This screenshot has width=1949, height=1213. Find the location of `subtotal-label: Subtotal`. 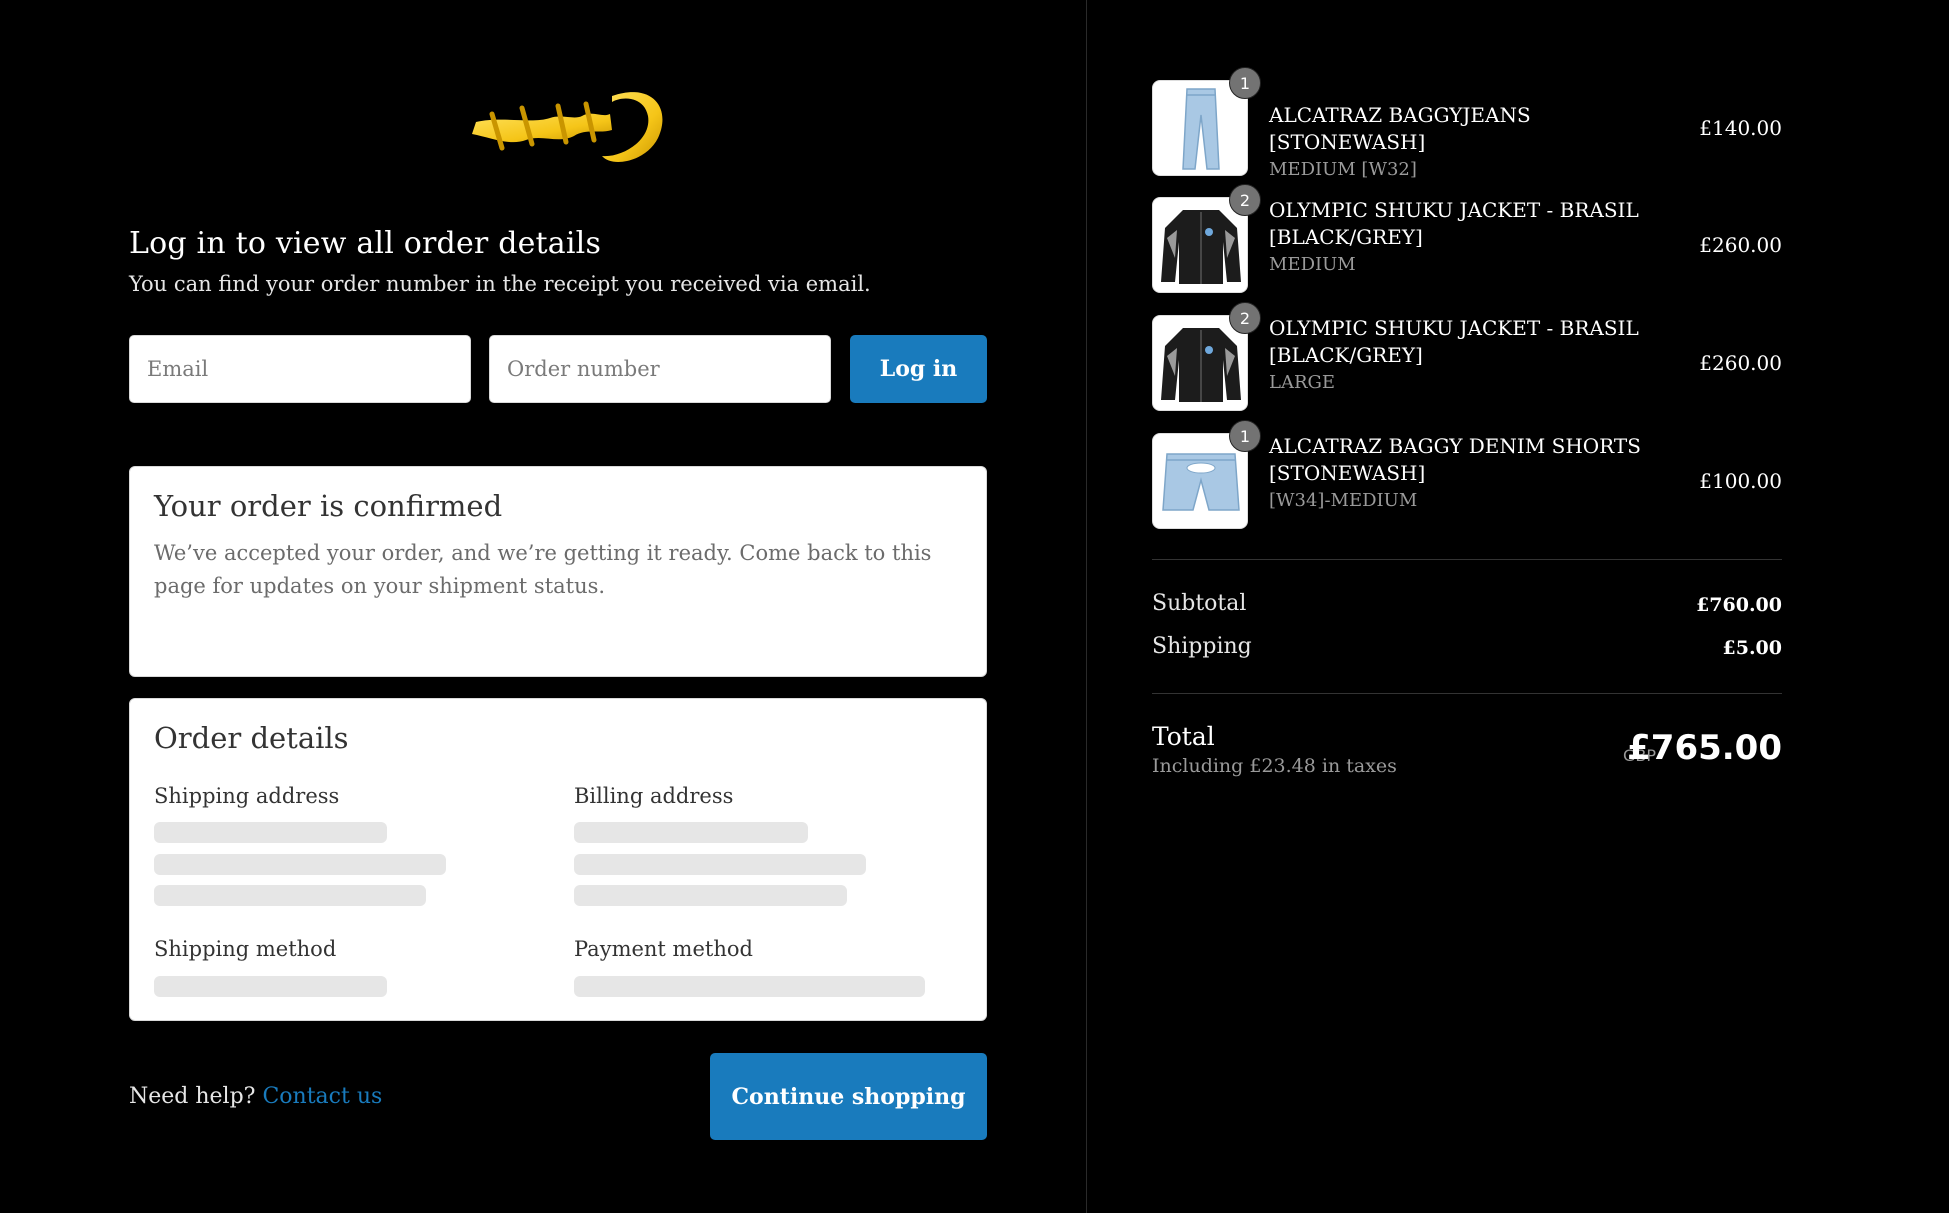

subtotal-label: Subtotal is located at coordinates (1199, 603).